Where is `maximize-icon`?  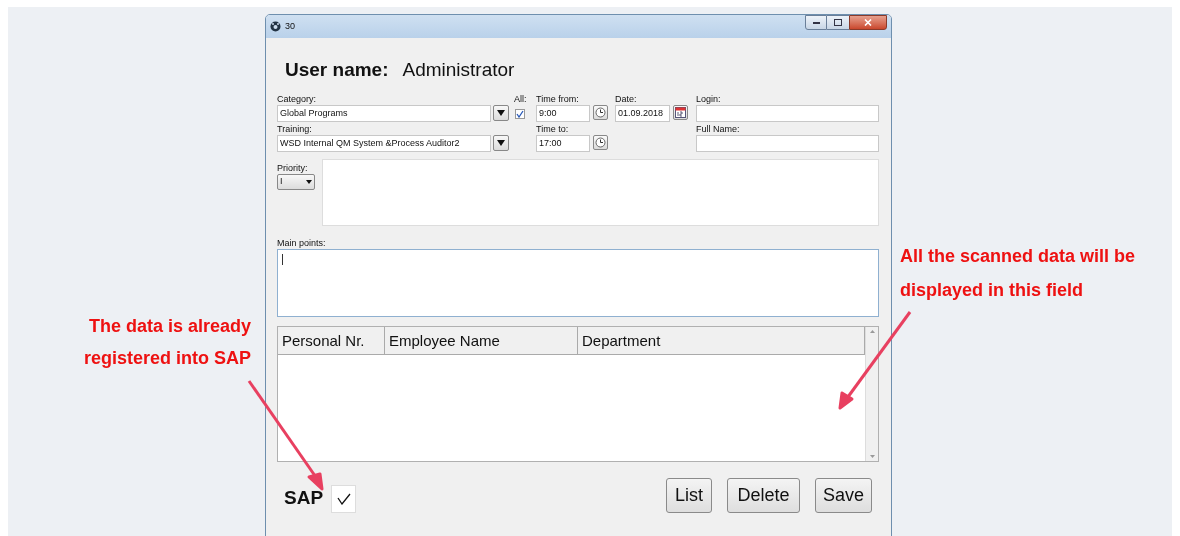
maximize-icon is located at coordinates (838, 22).